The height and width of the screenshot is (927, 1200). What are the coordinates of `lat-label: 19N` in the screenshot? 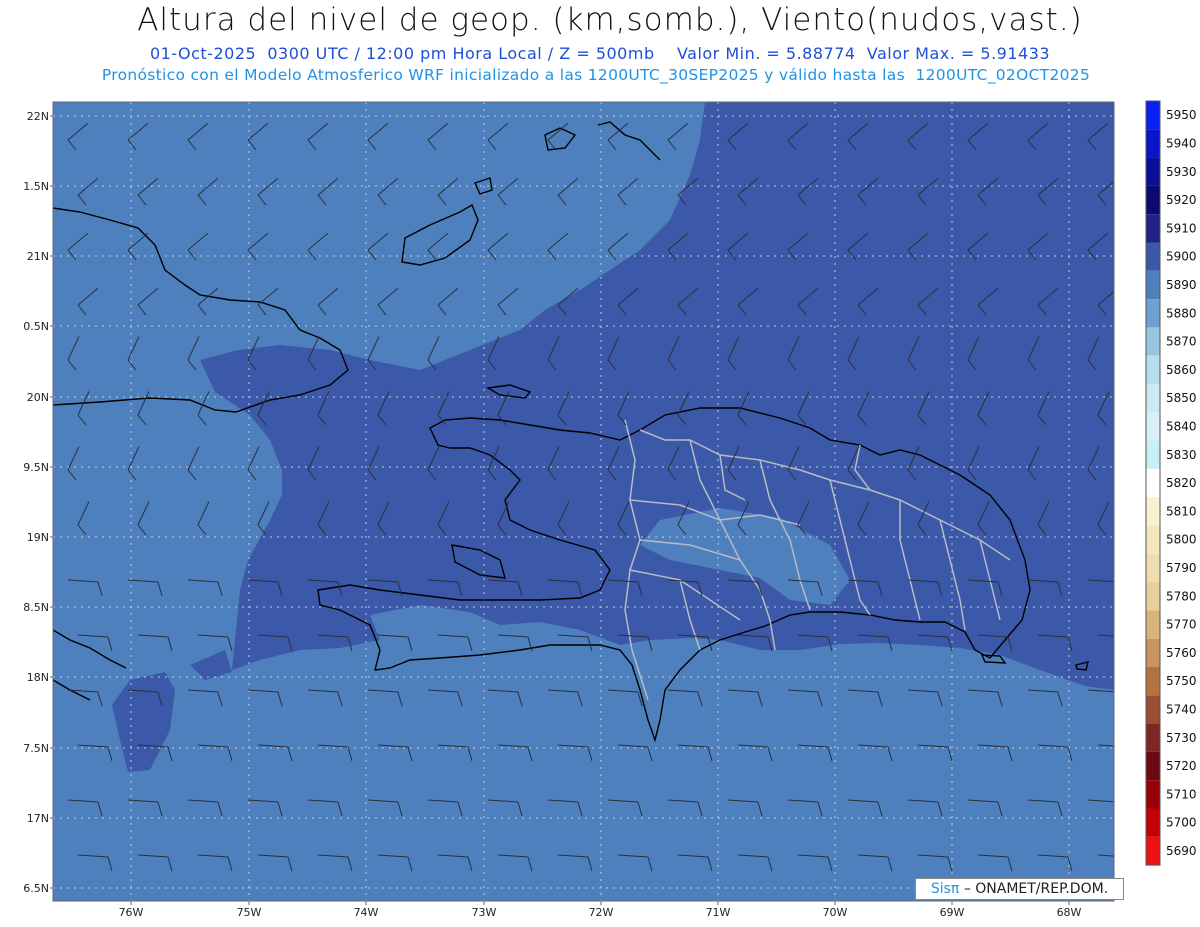 It's located at (38, 537).